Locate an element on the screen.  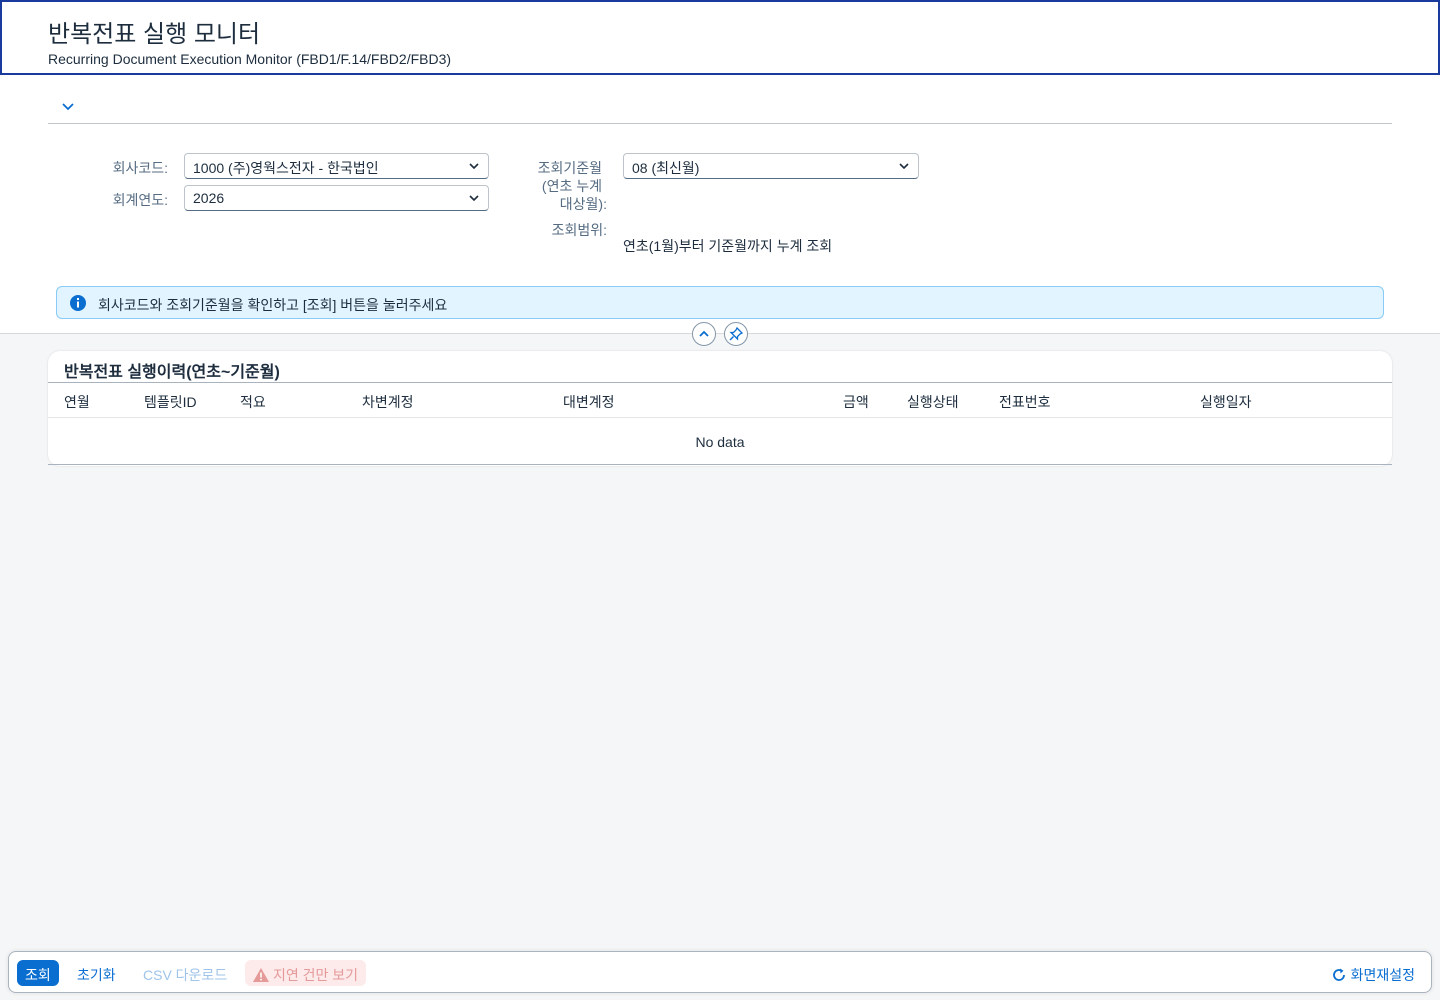
table-empty-text: No data is located at coordinates (720, 442).